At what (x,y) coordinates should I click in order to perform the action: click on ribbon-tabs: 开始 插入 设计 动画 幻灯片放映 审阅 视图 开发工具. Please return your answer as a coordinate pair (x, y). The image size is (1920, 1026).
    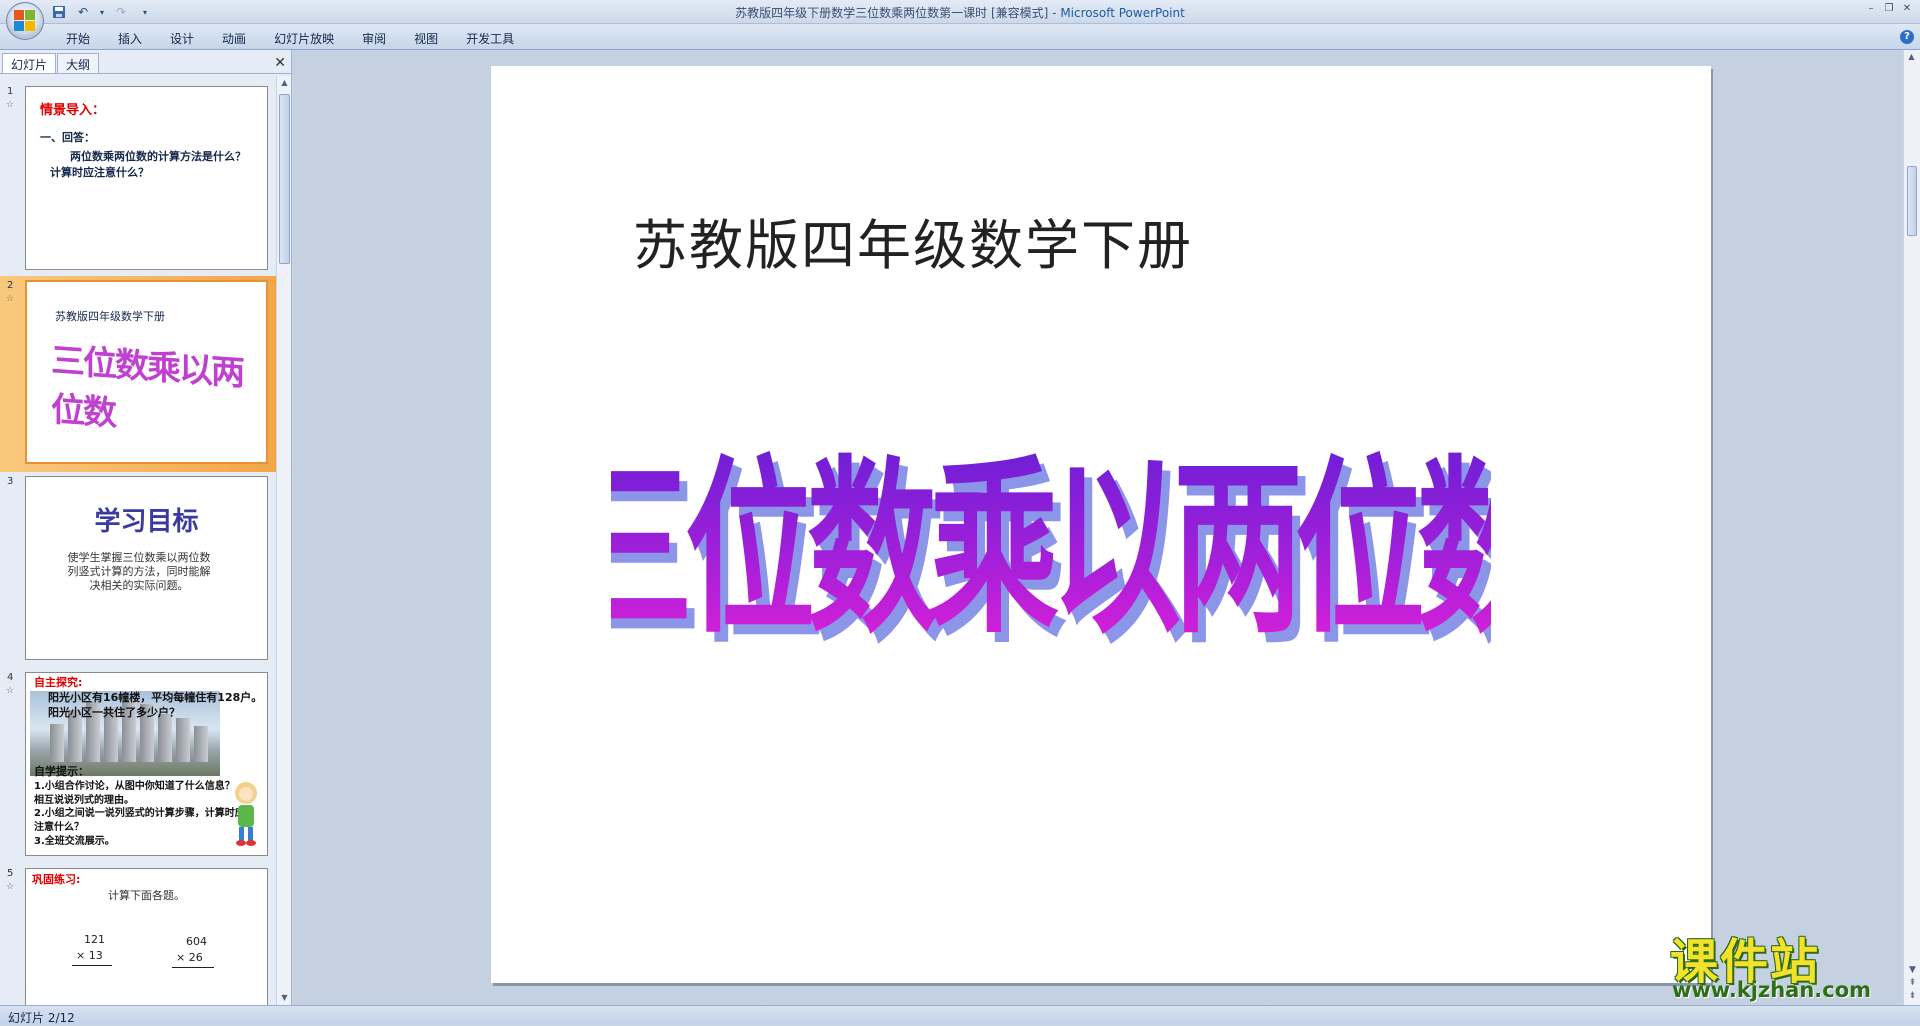
    Looking at the image, I should click on (290, 38).